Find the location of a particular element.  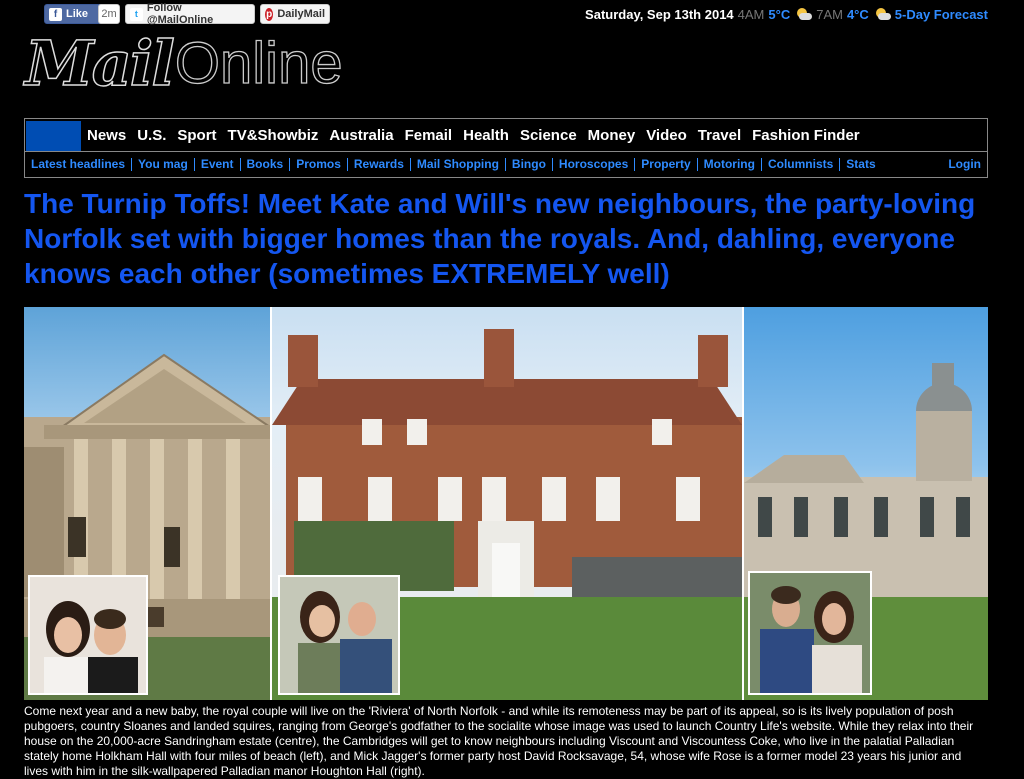

twitter-follow-label: Follow @MailOnline is located at coordinates (180, 14).